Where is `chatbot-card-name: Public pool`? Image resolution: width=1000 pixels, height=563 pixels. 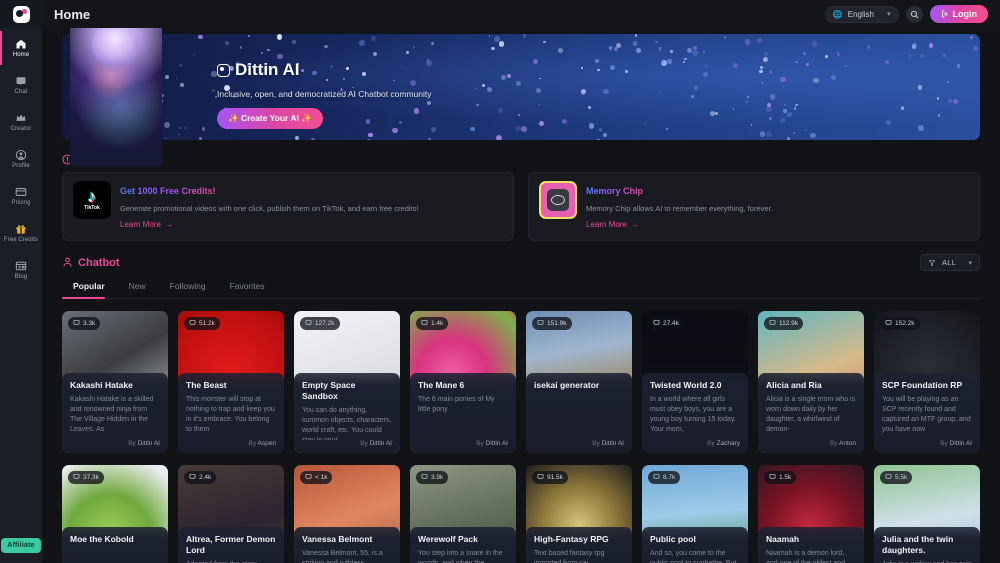
chatbot-card-name: Public pool is located at coordinates (673, 539).